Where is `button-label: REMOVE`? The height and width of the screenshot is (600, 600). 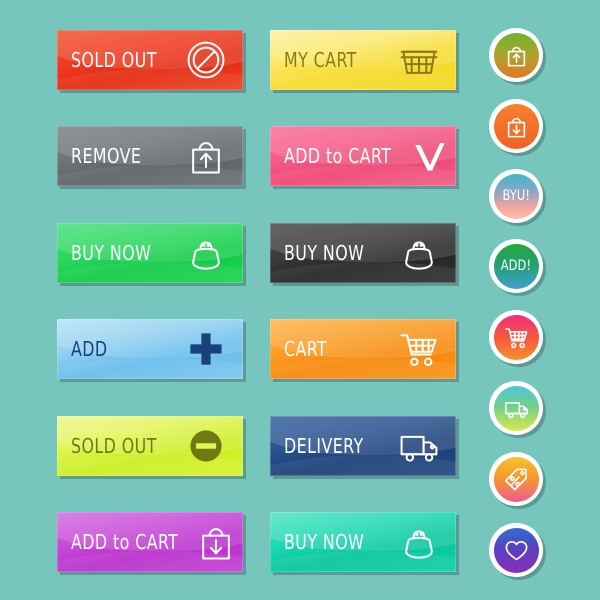
button-label: REMOVE is located at coordinates (106, 156).